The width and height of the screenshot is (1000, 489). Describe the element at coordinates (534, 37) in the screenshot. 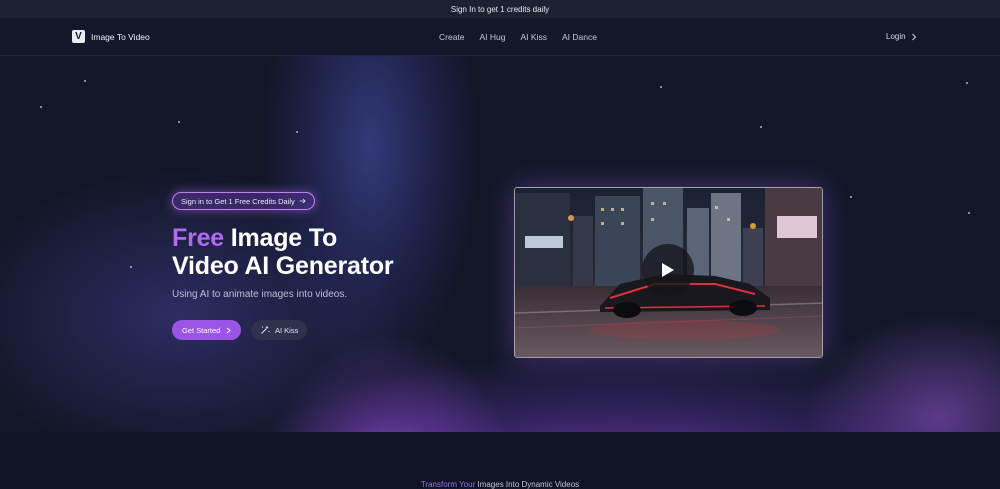

I see `nav-link-ai-kiss: AI Kiss` at that location.